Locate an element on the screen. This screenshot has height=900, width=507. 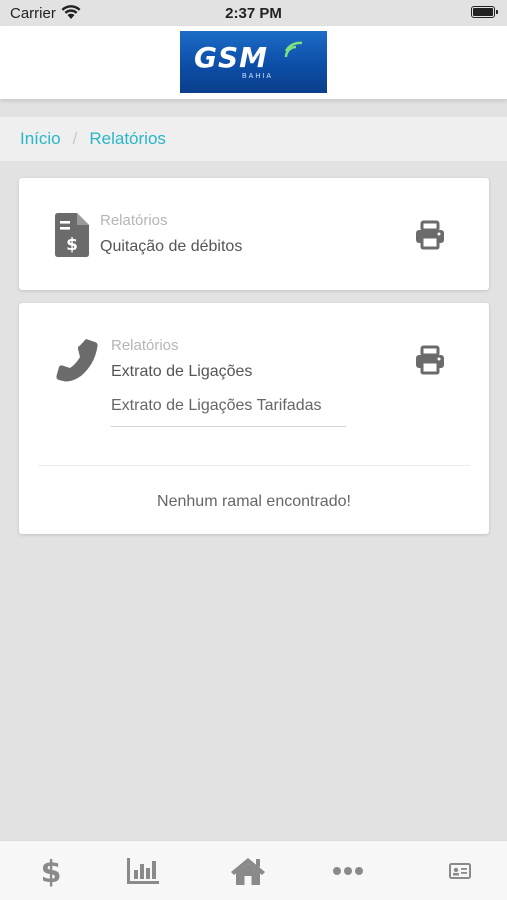
home-icon is located at coordinates (247, 871).